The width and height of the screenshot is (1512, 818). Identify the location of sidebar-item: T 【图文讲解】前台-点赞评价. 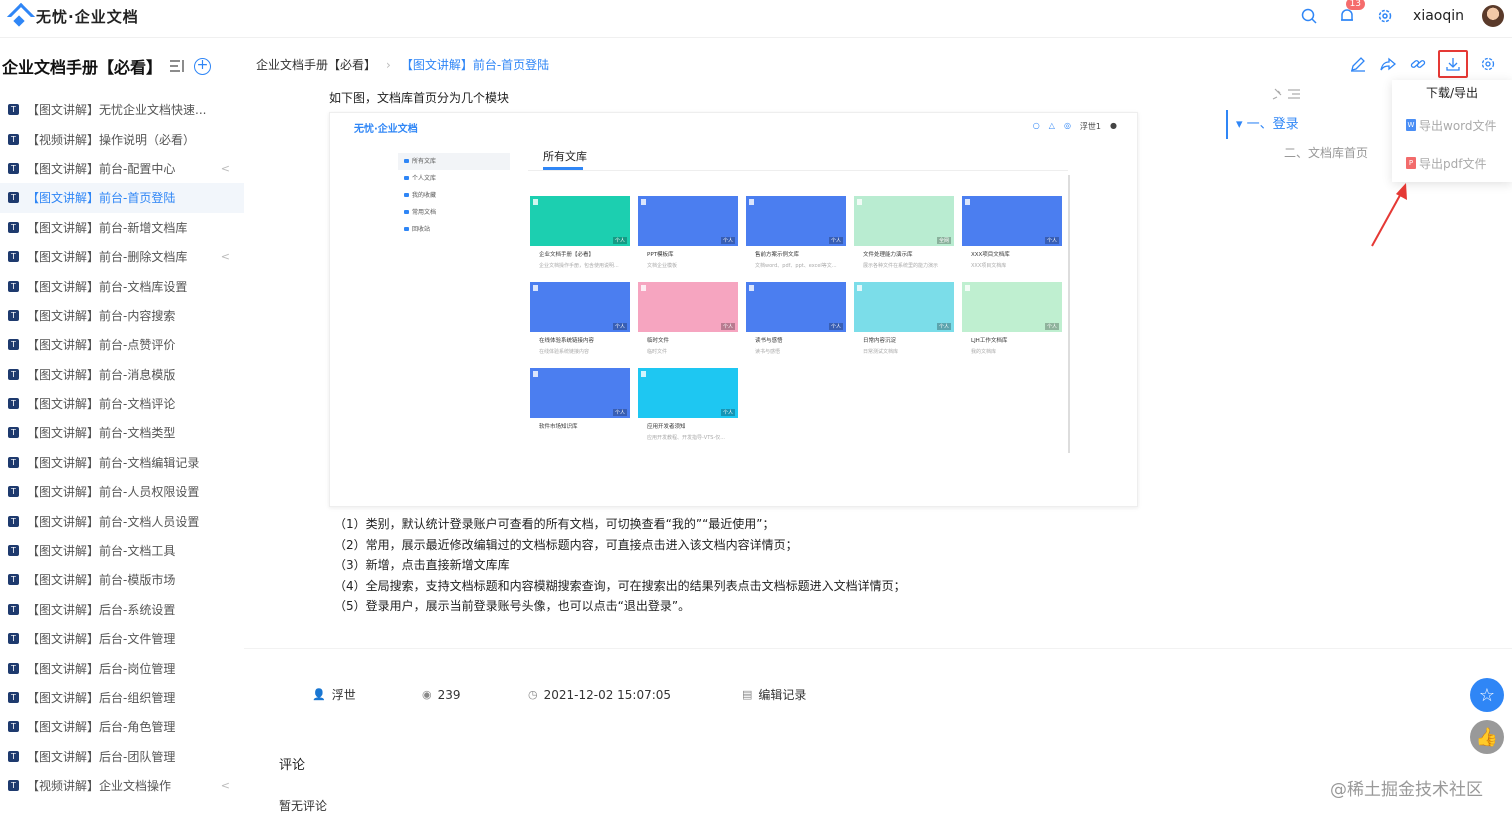
(122, 344).